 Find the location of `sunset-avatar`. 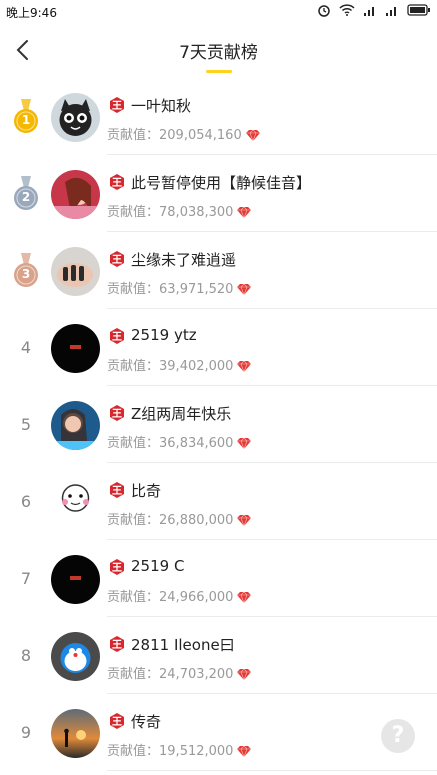

sunset-avatar is located at coordinates (75, 733).